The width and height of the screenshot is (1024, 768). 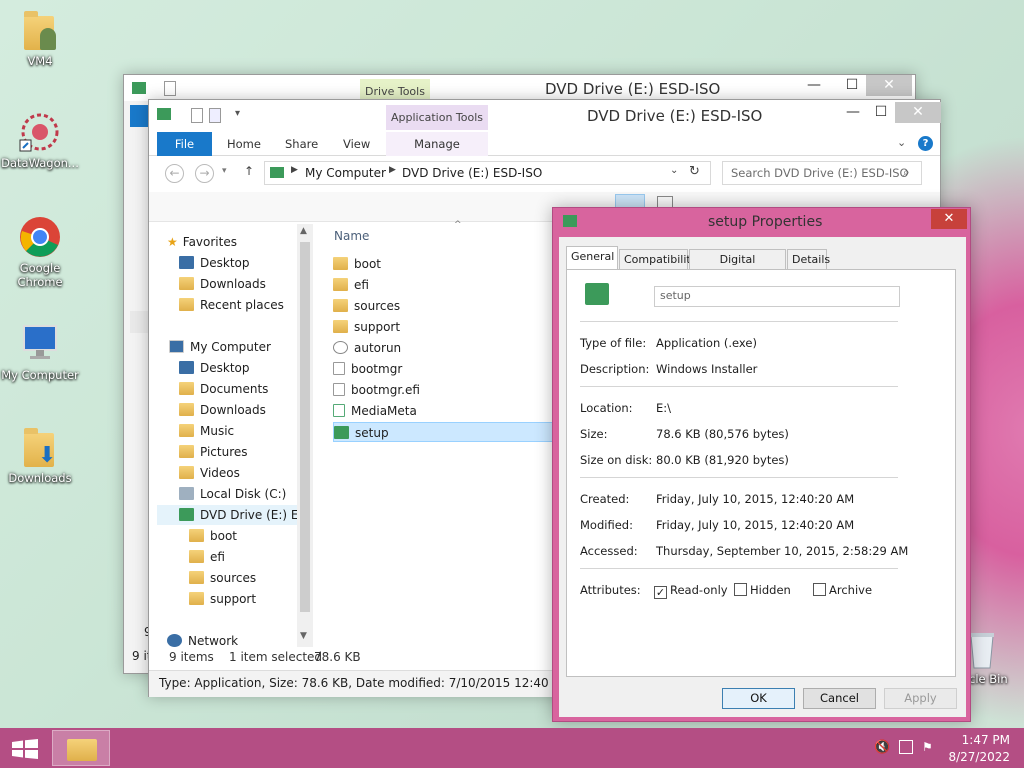 I want to click on nav-dvd-boot: boot, so click(x=213, y=536).